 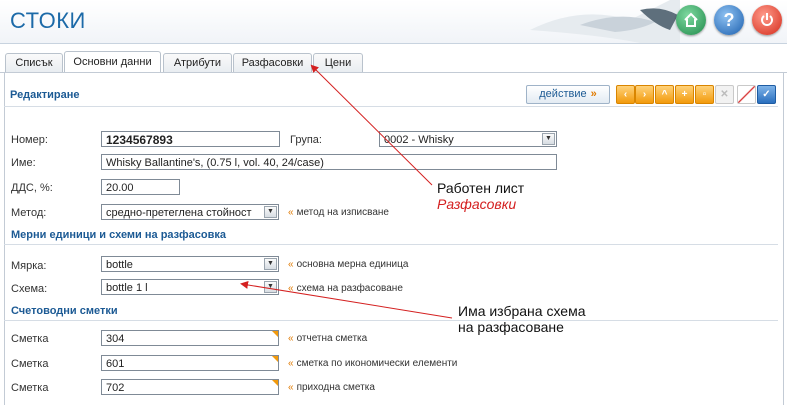 What do you see at coordinates (481, 196) in the screenshot?
I see `worksheet-annotation: Работен лист Разфасовки` at bounding box center [481, 196].